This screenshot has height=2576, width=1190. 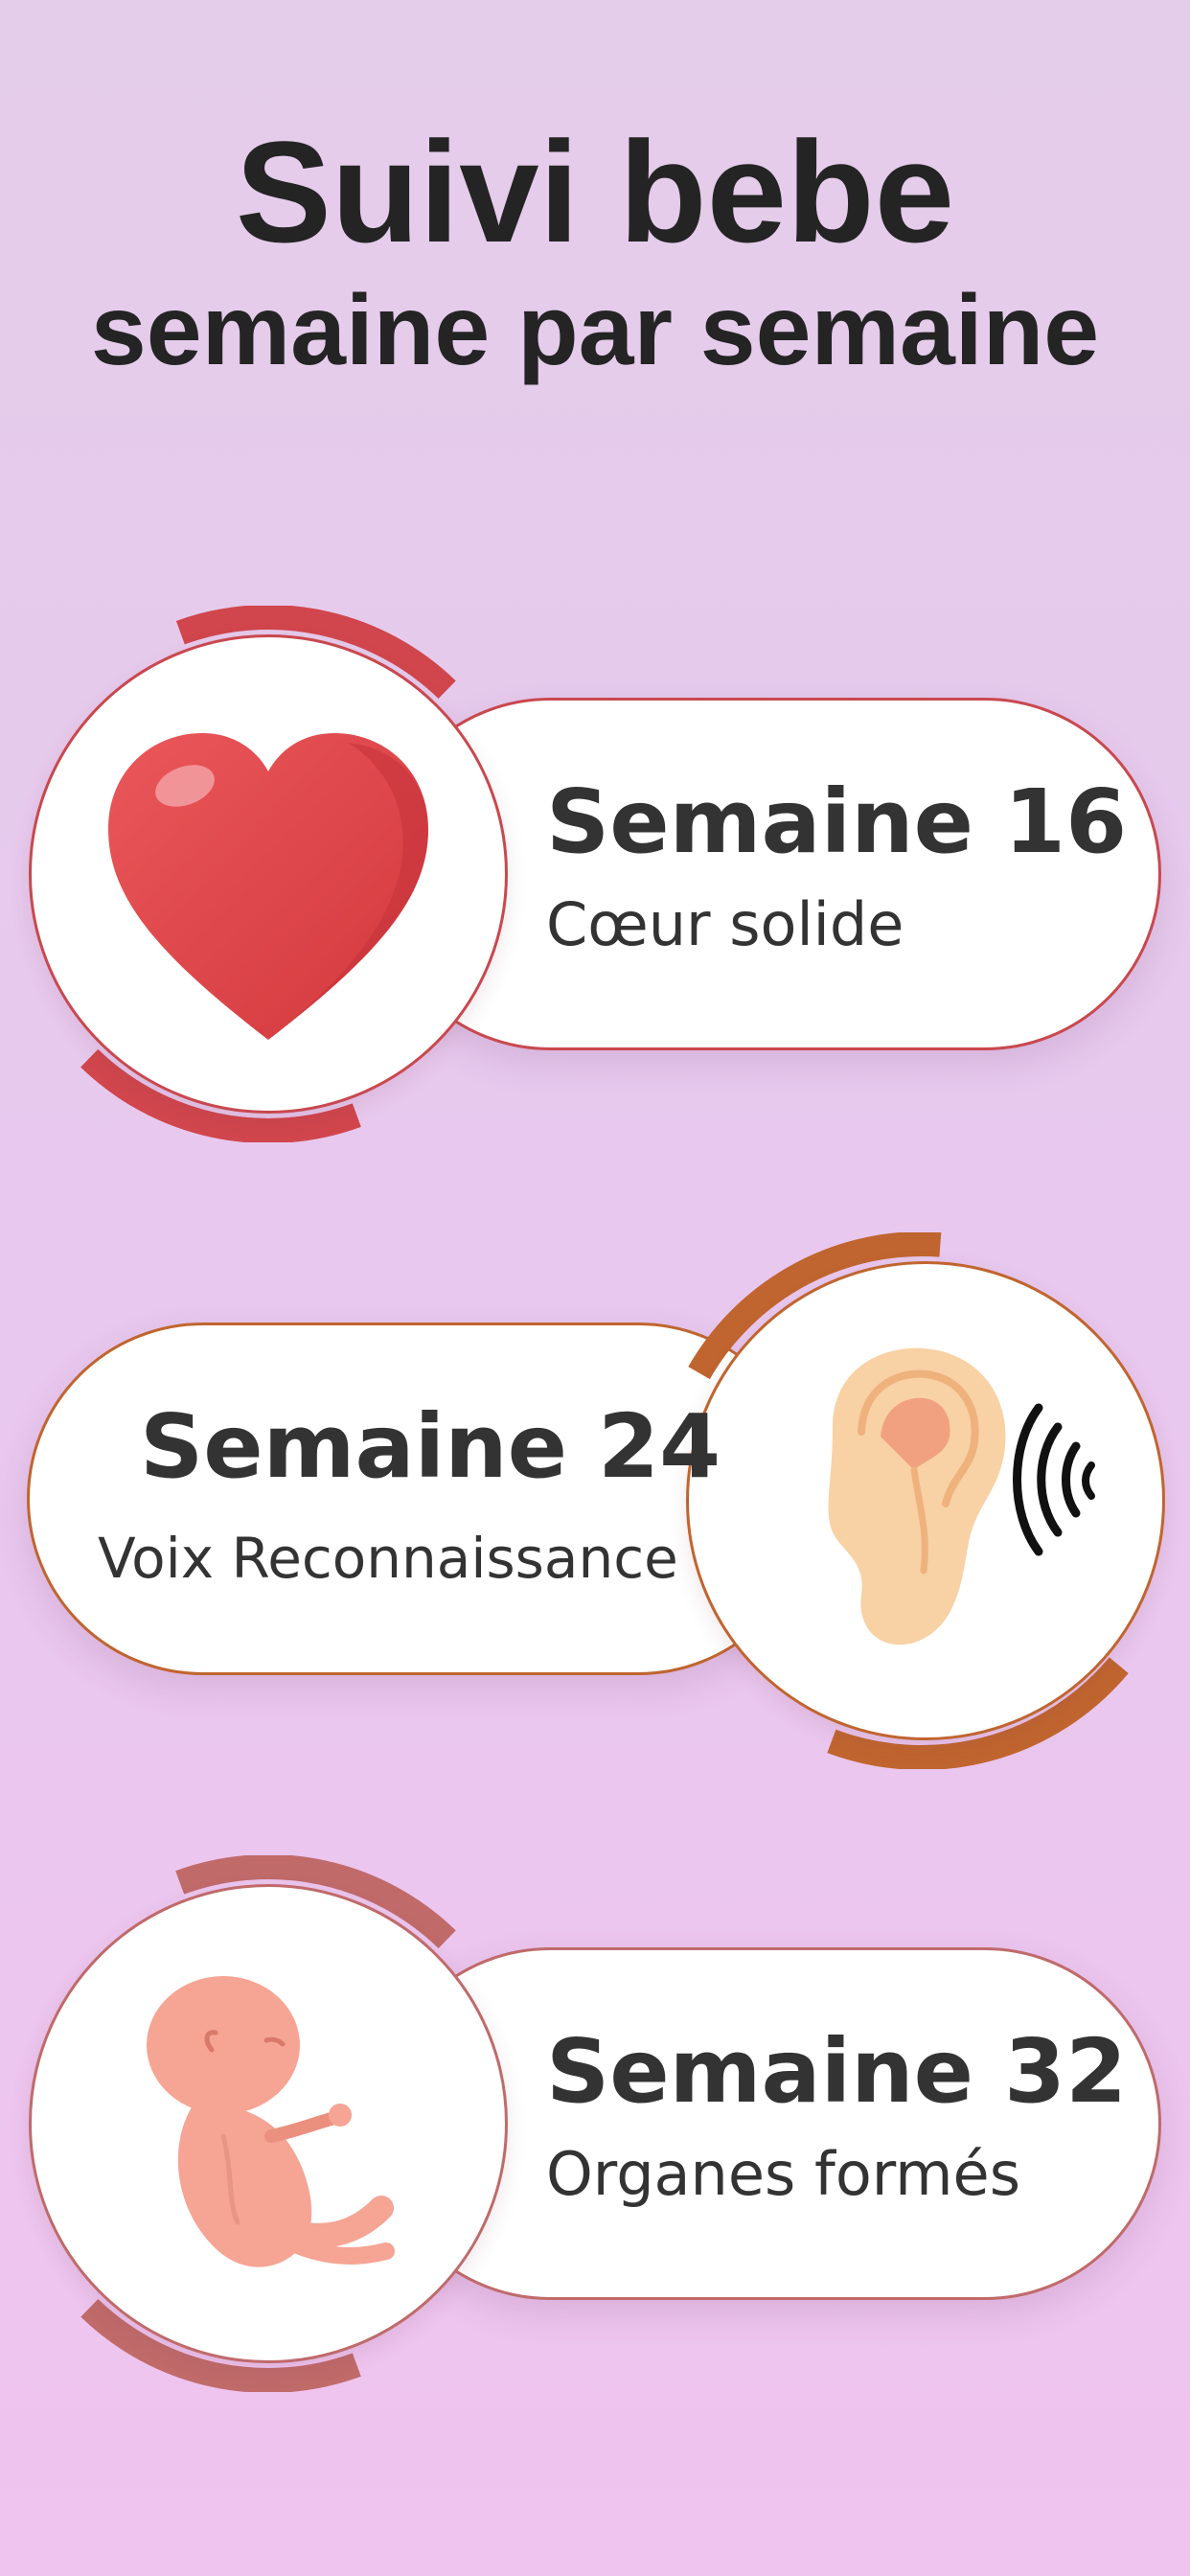 What do you see at coordinates (430, 1446) in the screenshot?
I see `week-label: Semaine 24` at bounding box center [430, 1446].